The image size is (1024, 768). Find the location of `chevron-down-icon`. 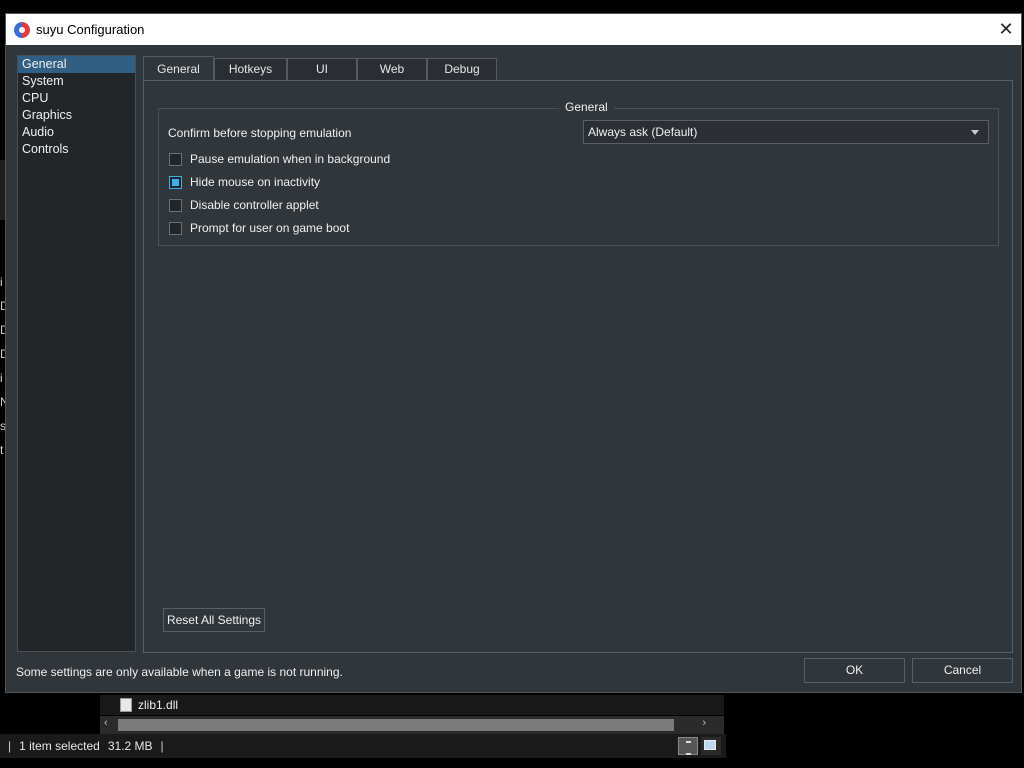

chevron-down-icon is located at coordinates (975, 132).